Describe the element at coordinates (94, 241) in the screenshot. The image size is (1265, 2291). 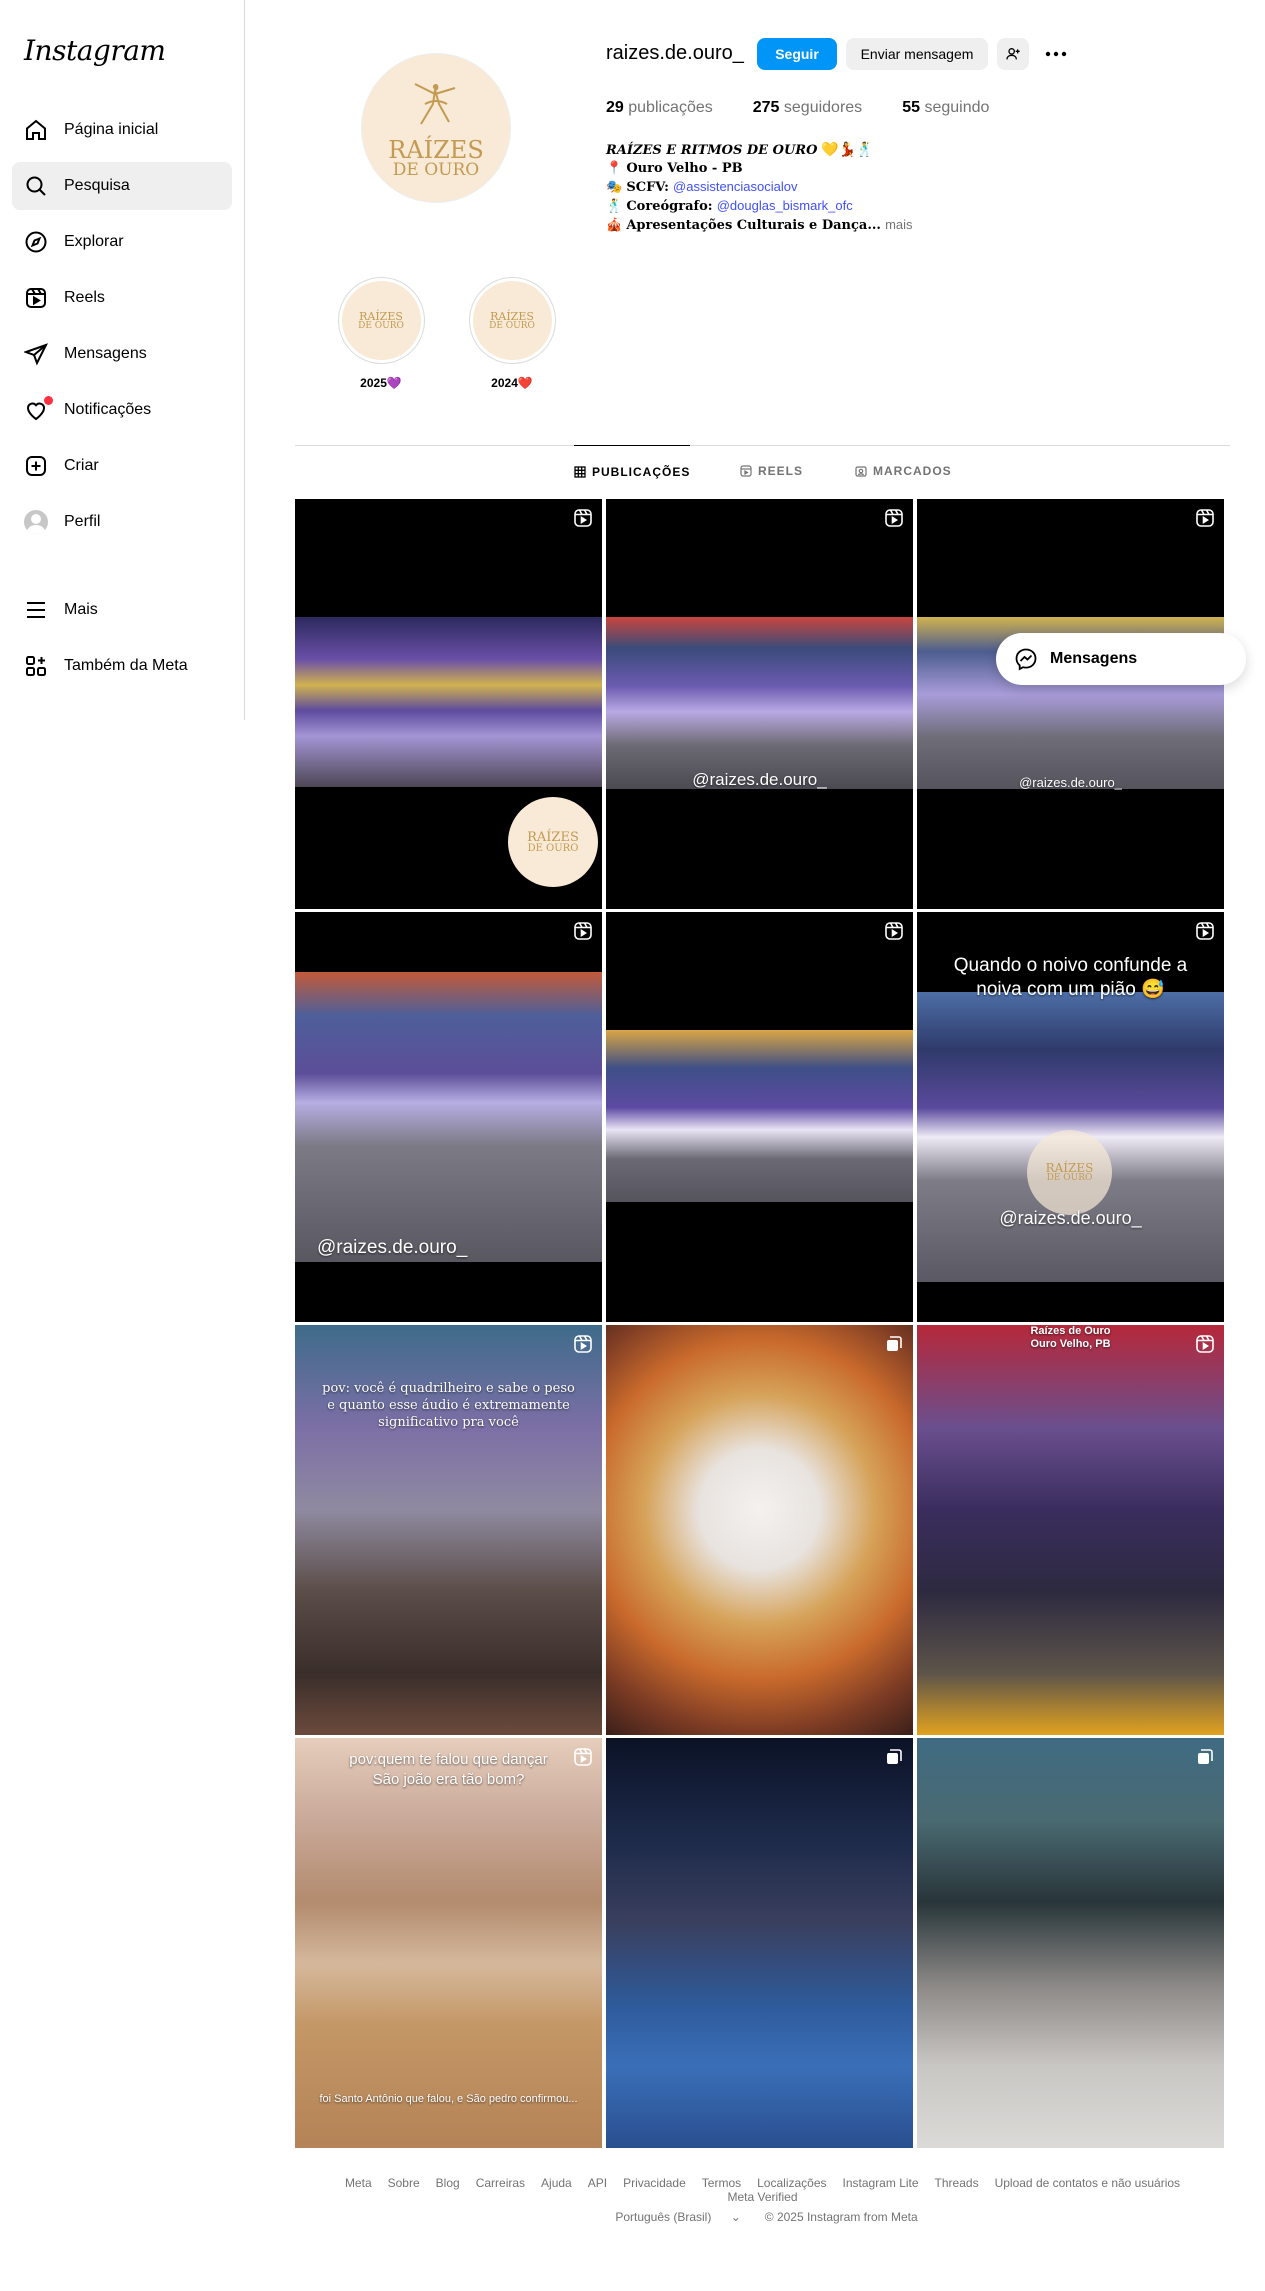
I see `sidebar-item-label: Explorar` at that location.